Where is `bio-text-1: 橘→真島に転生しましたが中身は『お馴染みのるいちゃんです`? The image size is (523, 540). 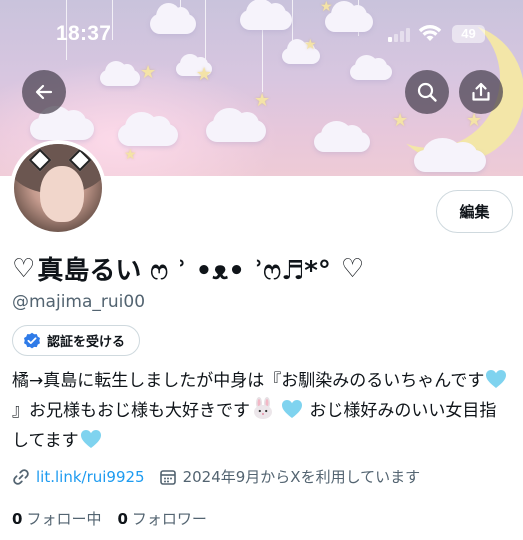 bio-text-1: 橘→真島に転生しましたが中身は『お馴染みのるいちゃんです is located at coordinates (248, 381).